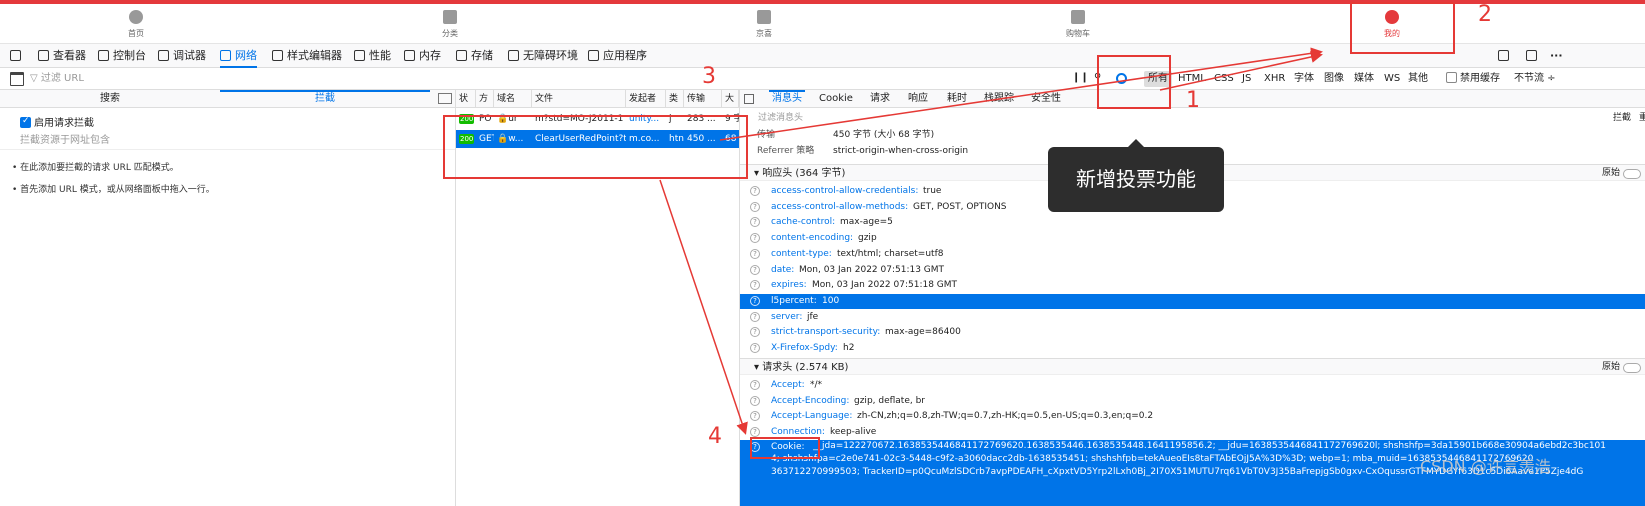  Describe the element at coordinates (1392, 79) in the screenshot. I see `filter-type-ws: WS` at that location.